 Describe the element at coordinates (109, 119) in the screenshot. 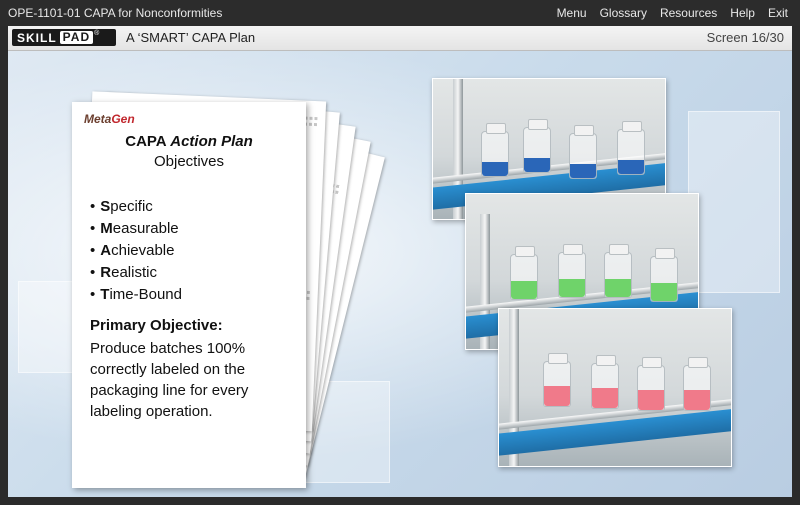

I see `metagen-logo: MetaGen` at that location.